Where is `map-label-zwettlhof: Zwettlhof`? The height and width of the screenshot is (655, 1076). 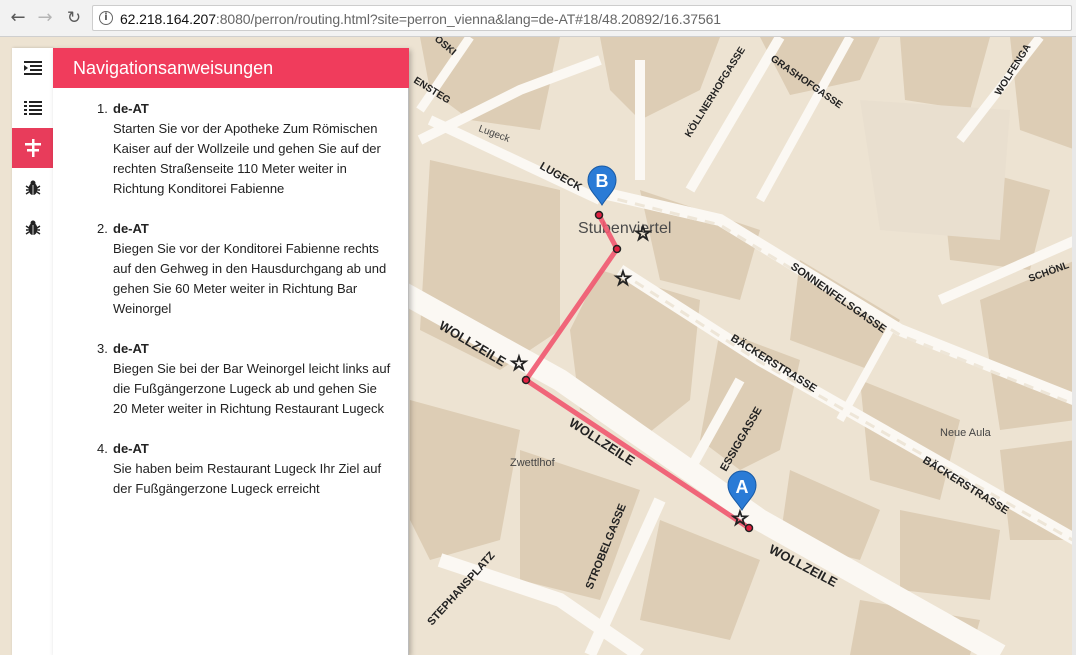 map-label-zwettlhof: Zwettlhof is located at coordinates (533, 463).